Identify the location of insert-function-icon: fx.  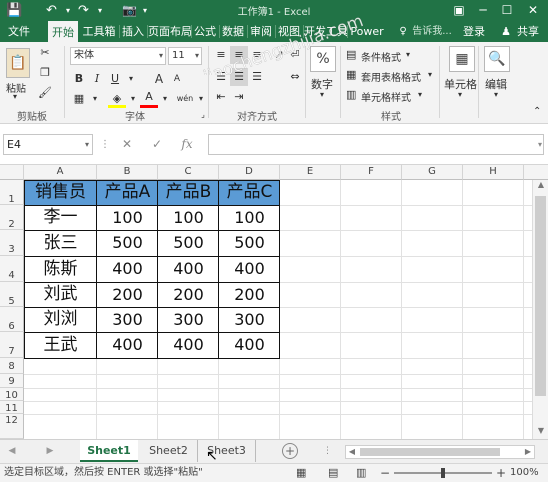
(187, 144).